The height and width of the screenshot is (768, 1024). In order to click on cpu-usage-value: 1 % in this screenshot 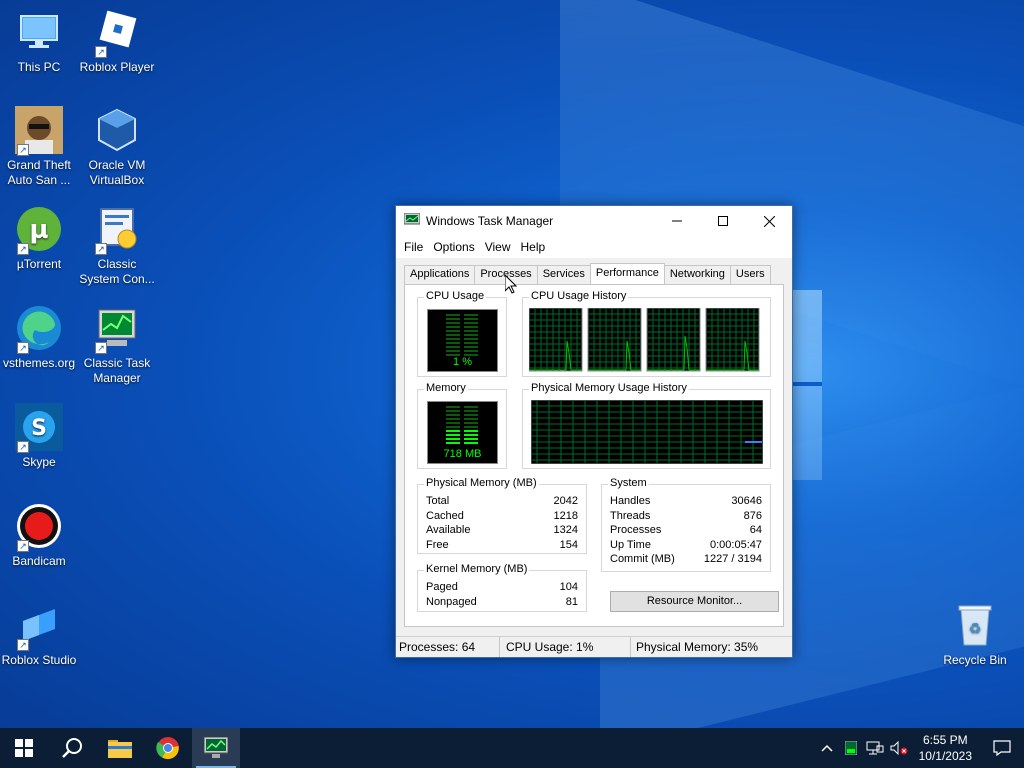, I will do `click(462, 362)`.